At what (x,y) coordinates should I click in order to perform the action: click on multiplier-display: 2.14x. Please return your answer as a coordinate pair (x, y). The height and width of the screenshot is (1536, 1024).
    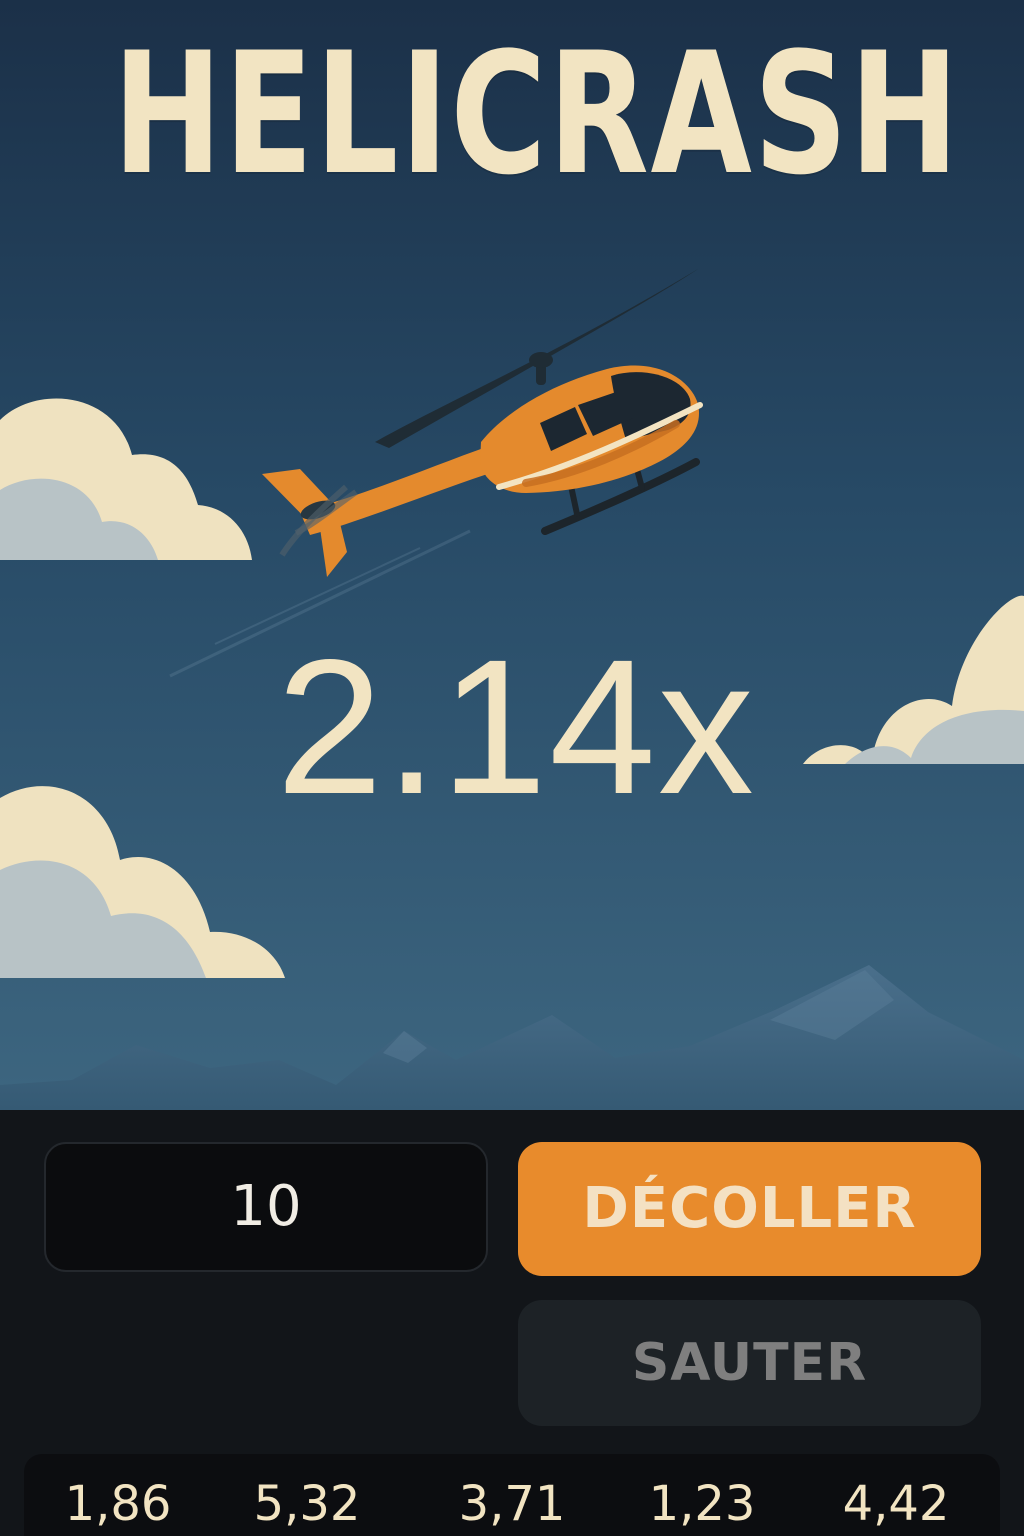
    Looking at the image, I should click on (516, 726).